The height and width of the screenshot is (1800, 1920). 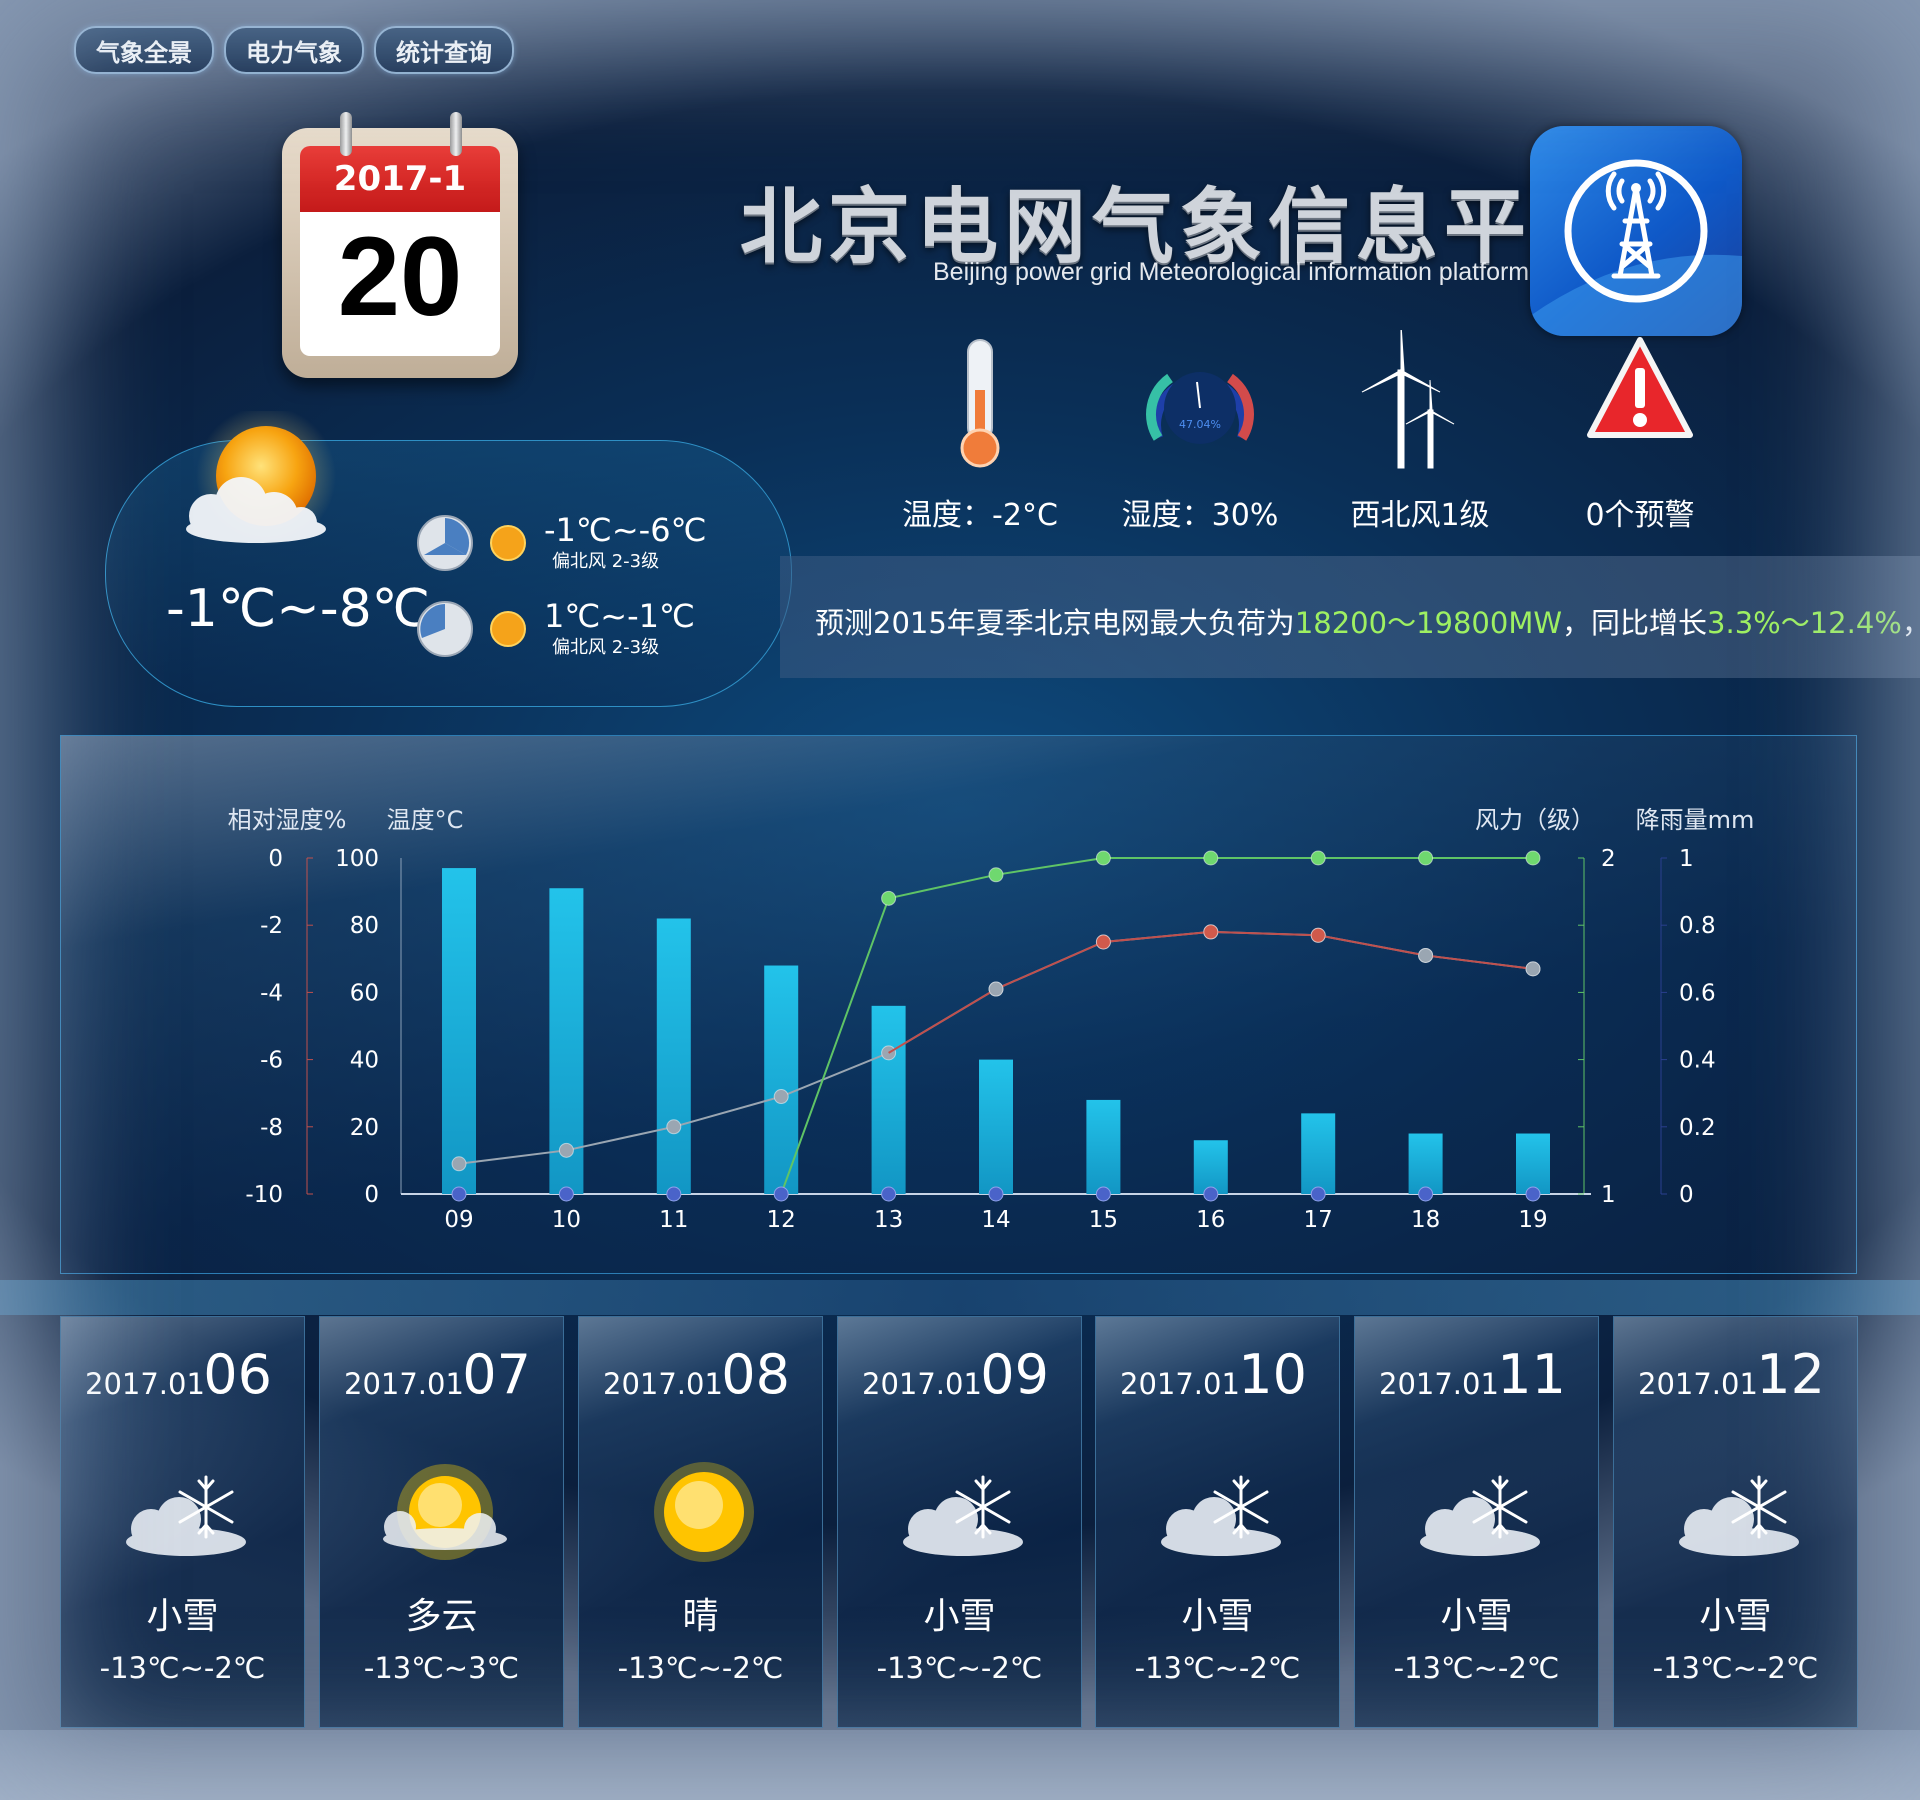 What do you see at coordinates (400, 179) in the screenshot?
I see `calendar-year-month: 2017-1` at bounding box center [400, 179].